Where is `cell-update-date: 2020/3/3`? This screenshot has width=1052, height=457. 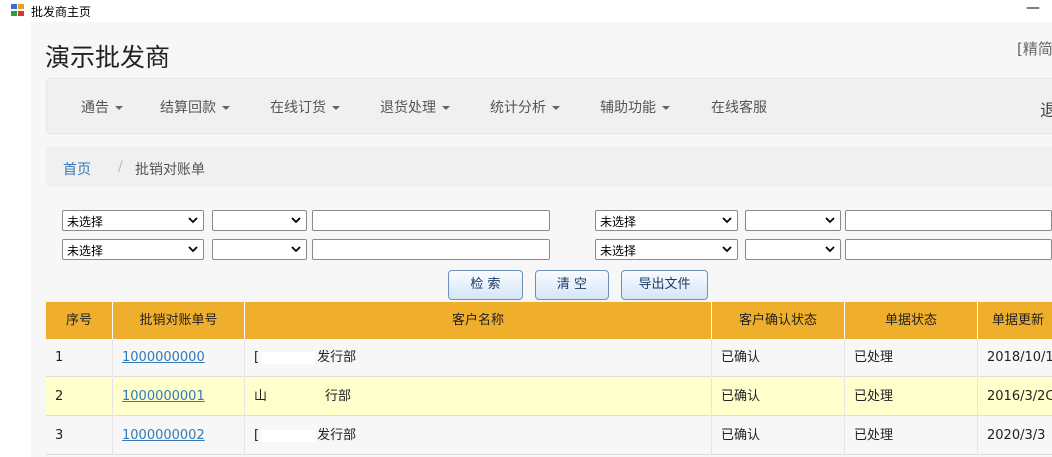
cell-update-date: 2020/3/3 is located at coordinates (1016, 435).